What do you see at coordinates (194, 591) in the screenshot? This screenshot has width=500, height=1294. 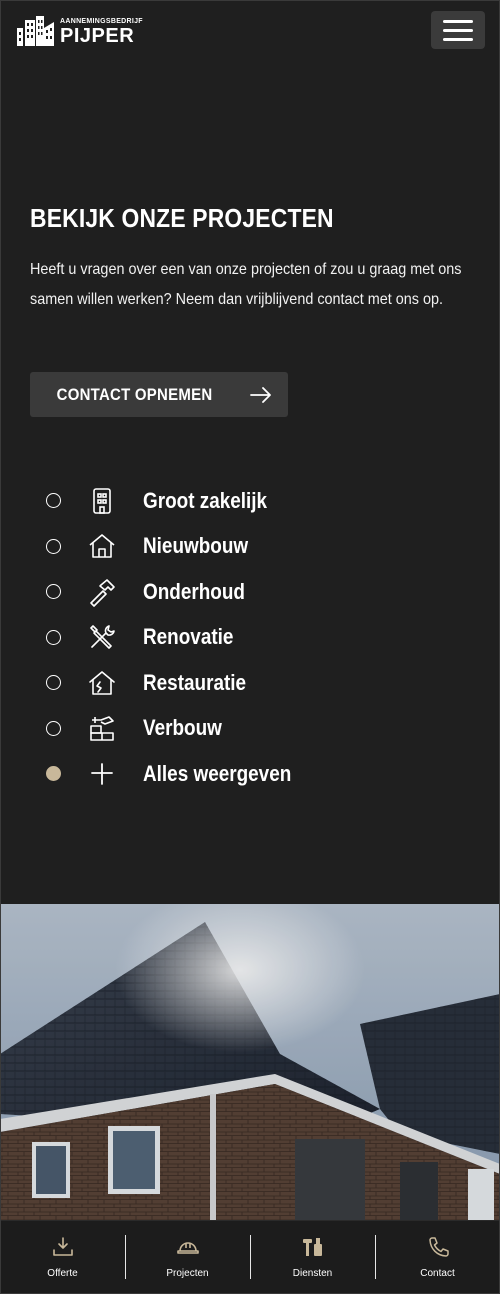 I see `filter-label: Onderhoud` at bounding box center [194, 591].